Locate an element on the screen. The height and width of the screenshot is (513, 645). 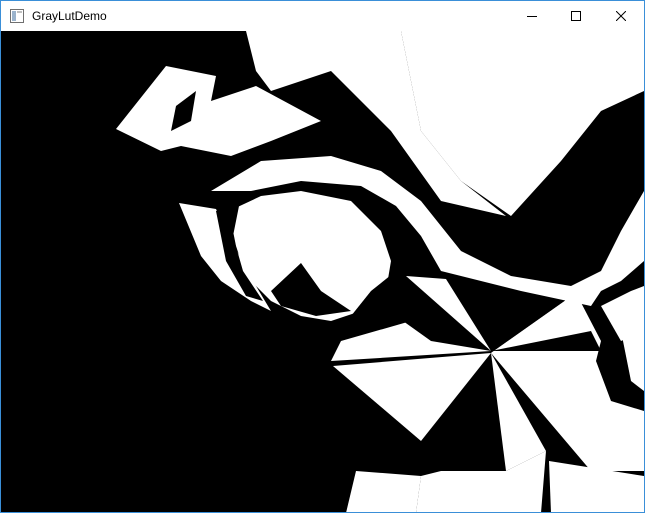
close-button is located at coordinates (621, 16).